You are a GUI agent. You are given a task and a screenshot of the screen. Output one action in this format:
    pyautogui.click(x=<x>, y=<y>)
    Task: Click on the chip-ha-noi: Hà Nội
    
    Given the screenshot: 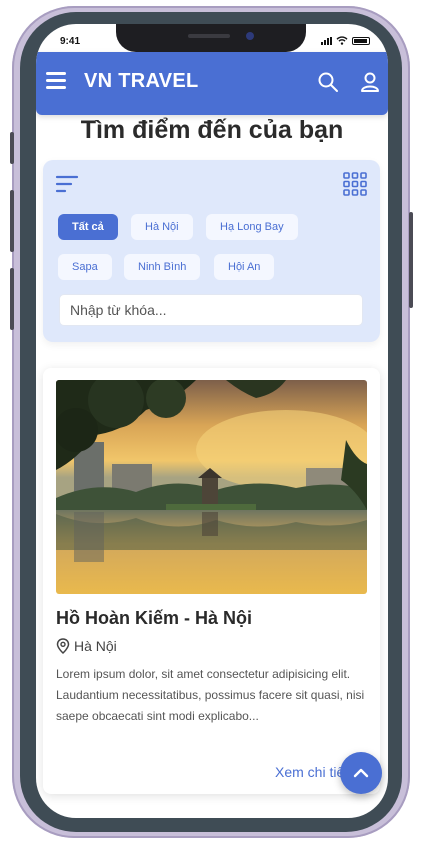 What is the action you would take?
    pyautogui.click(x=162, y=227)
    